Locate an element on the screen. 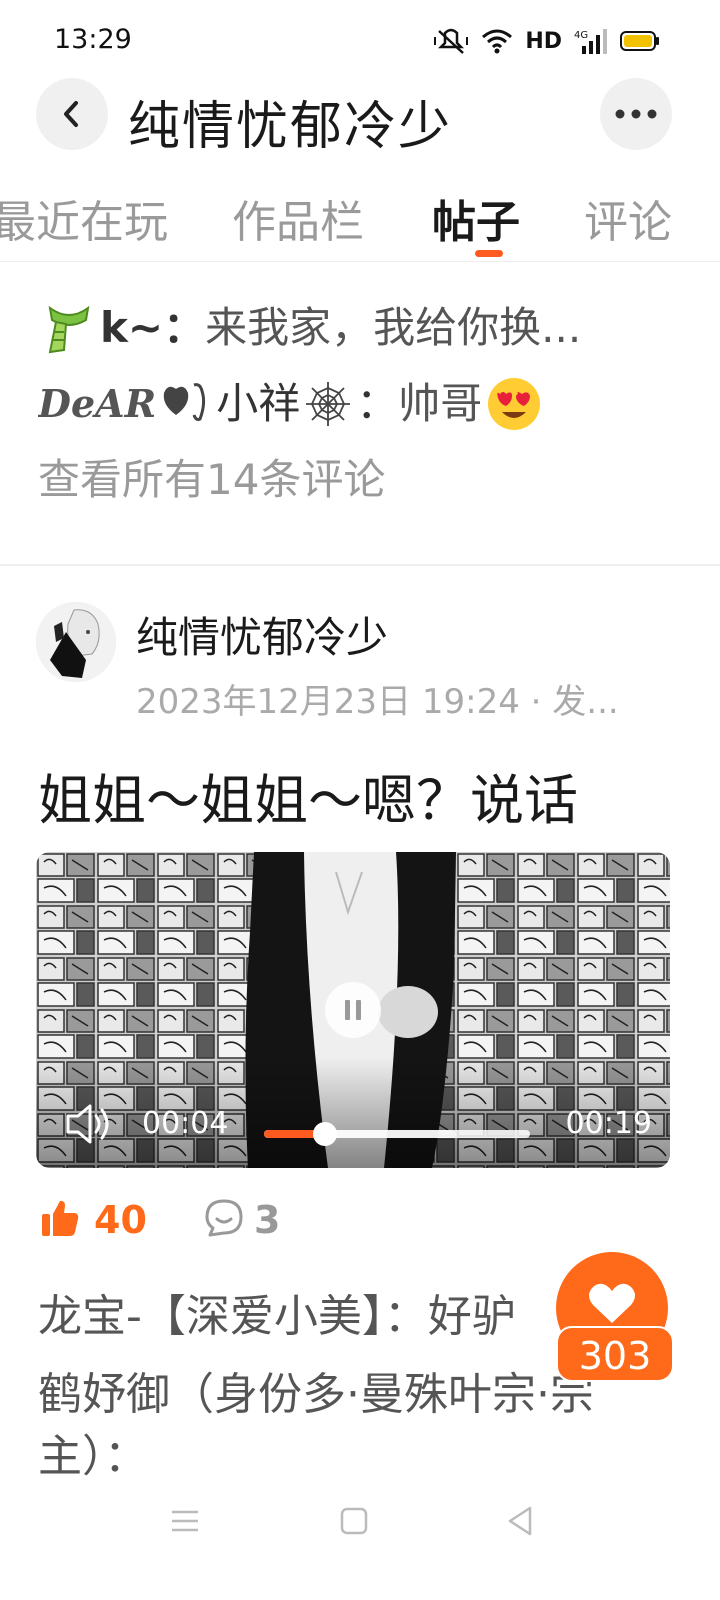  comments-preview: k~ ： 来我家，我给你换... DeAR 小祥 ： 帅哥 查看所有14条评论 is located at coordinates (358, 404).